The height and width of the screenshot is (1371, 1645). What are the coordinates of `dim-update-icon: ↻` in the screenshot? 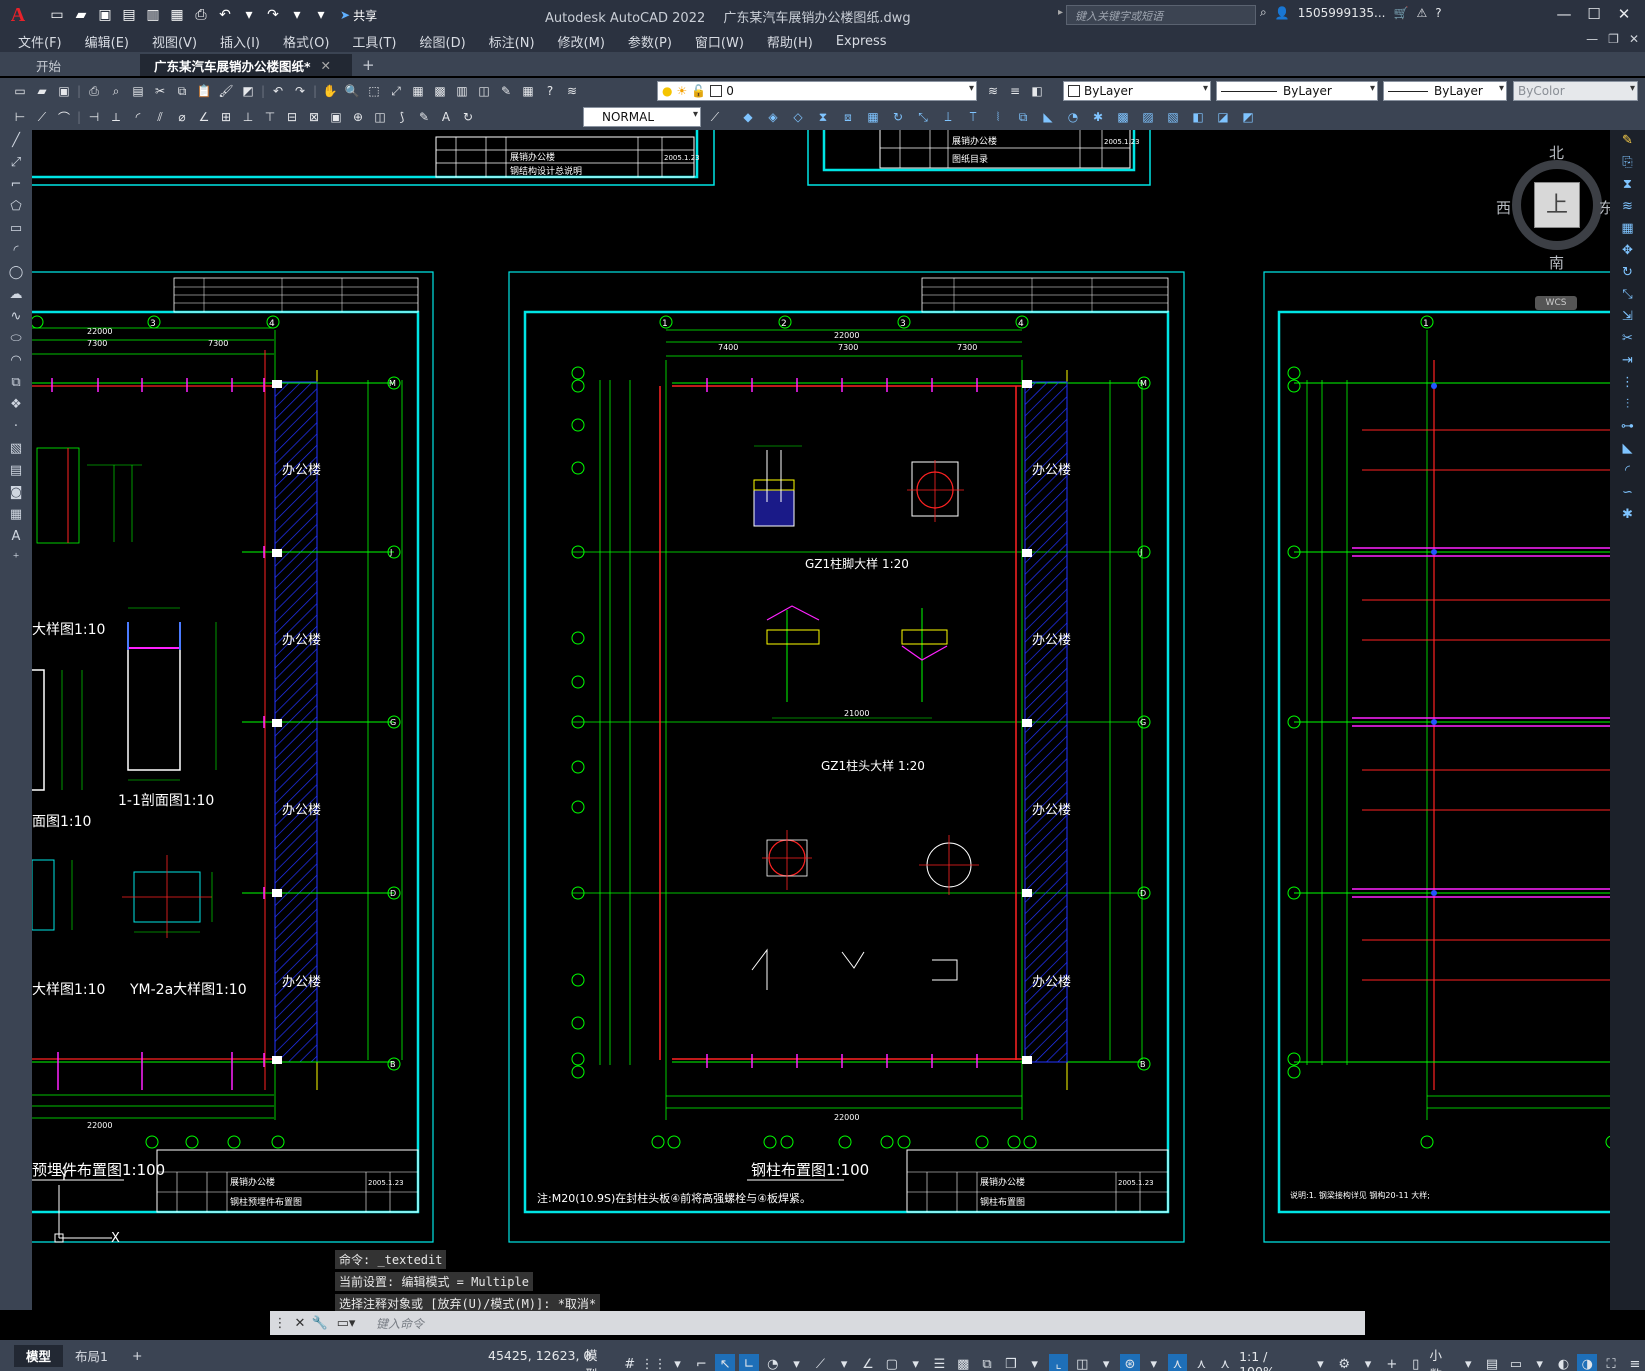 It's located at (468, 117).